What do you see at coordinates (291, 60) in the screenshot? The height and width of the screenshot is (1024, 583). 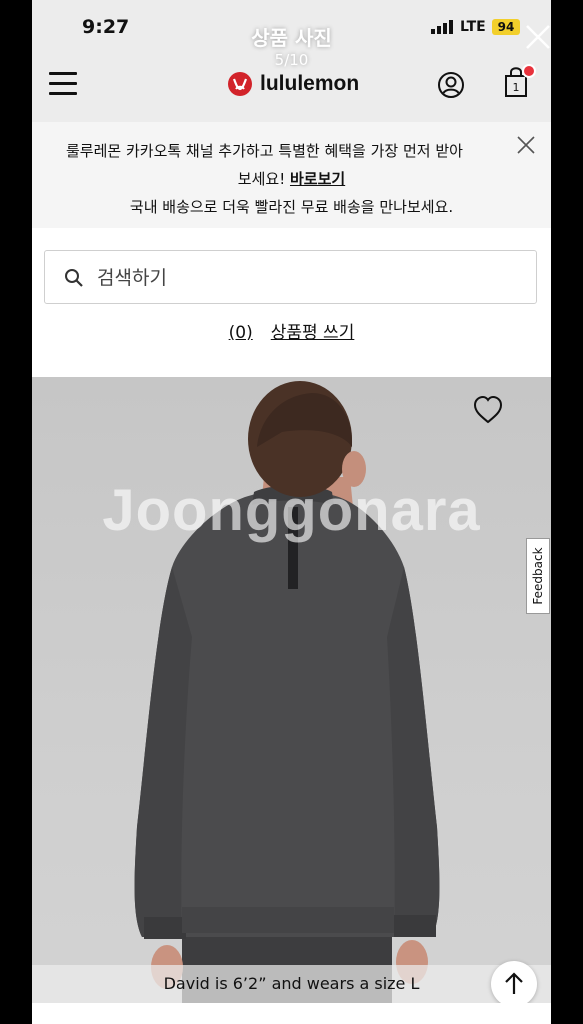 I see `viewer-counter: 5/10` at bounding box center [291, 60].